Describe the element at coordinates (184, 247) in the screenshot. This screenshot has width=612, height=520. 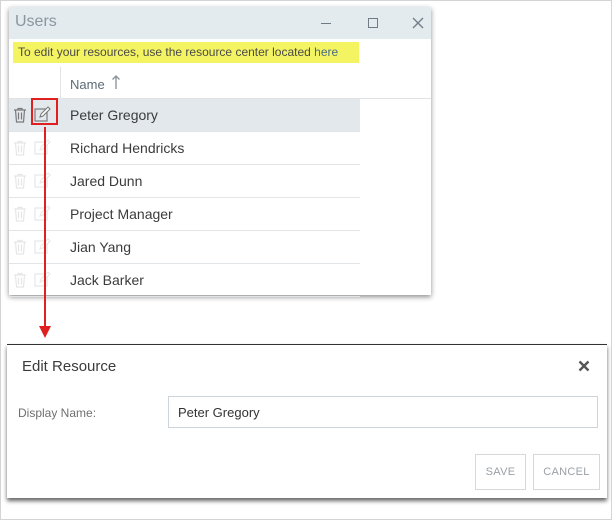
I see `table-row: Jian Yang` at that location.